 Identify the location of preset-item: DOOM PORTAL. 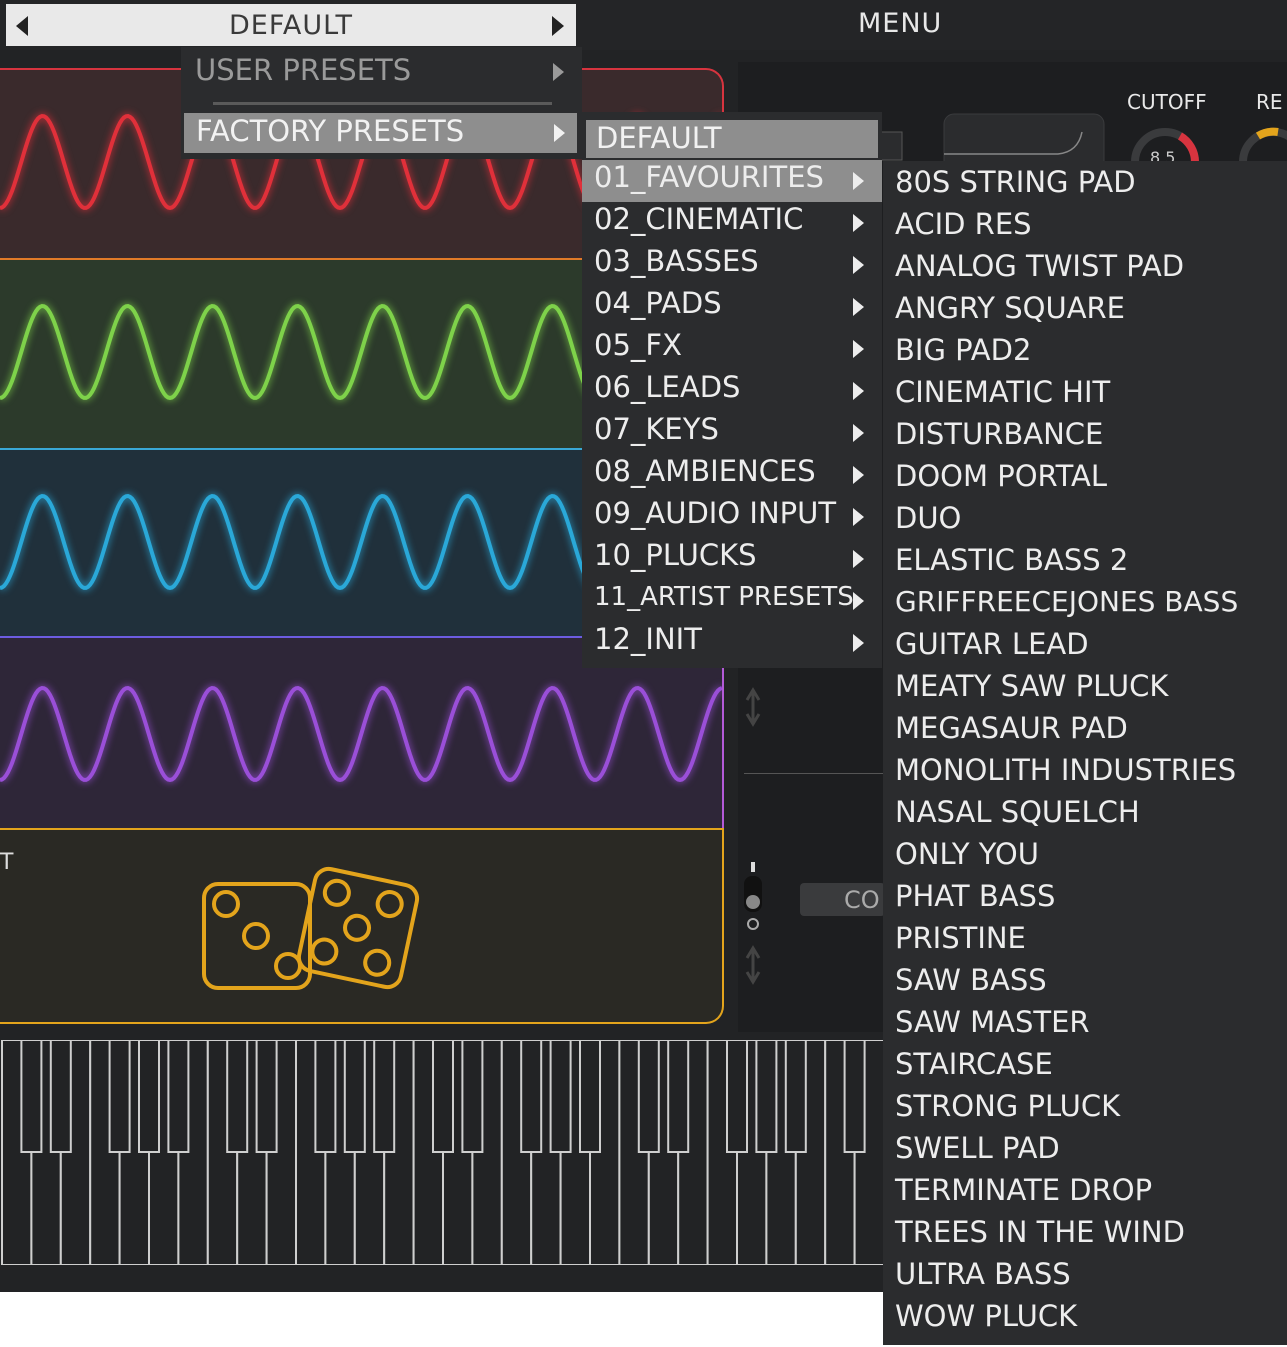
(1001, 476).